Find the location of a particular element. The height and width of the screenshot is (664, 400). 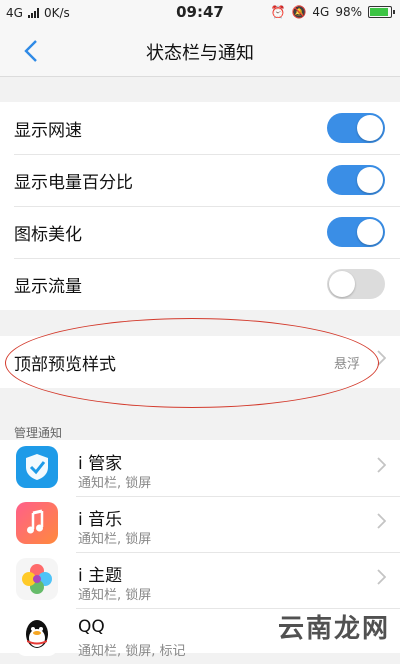

setting-label: 显示网速 is located at coordinates (48, 131).